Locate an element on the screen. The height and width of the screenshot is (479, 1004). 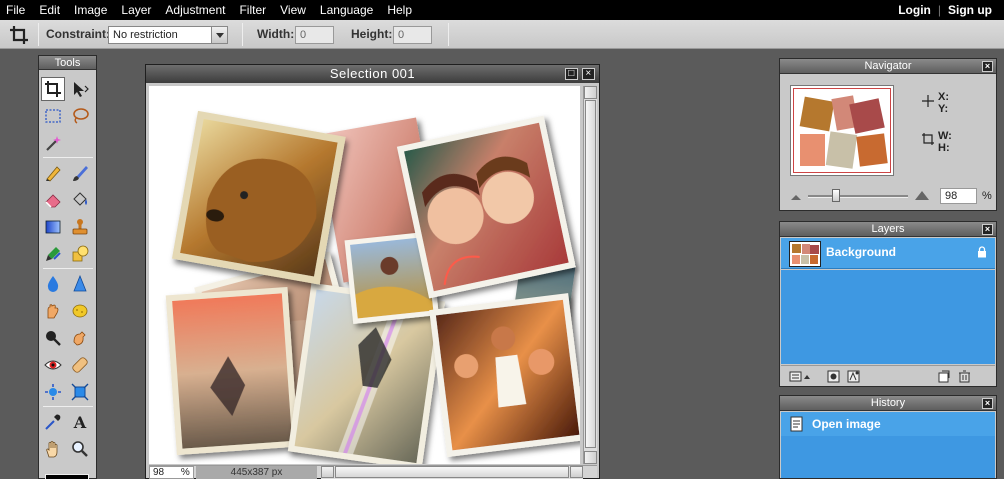
blur-tool is located at coordinates (53, 284).